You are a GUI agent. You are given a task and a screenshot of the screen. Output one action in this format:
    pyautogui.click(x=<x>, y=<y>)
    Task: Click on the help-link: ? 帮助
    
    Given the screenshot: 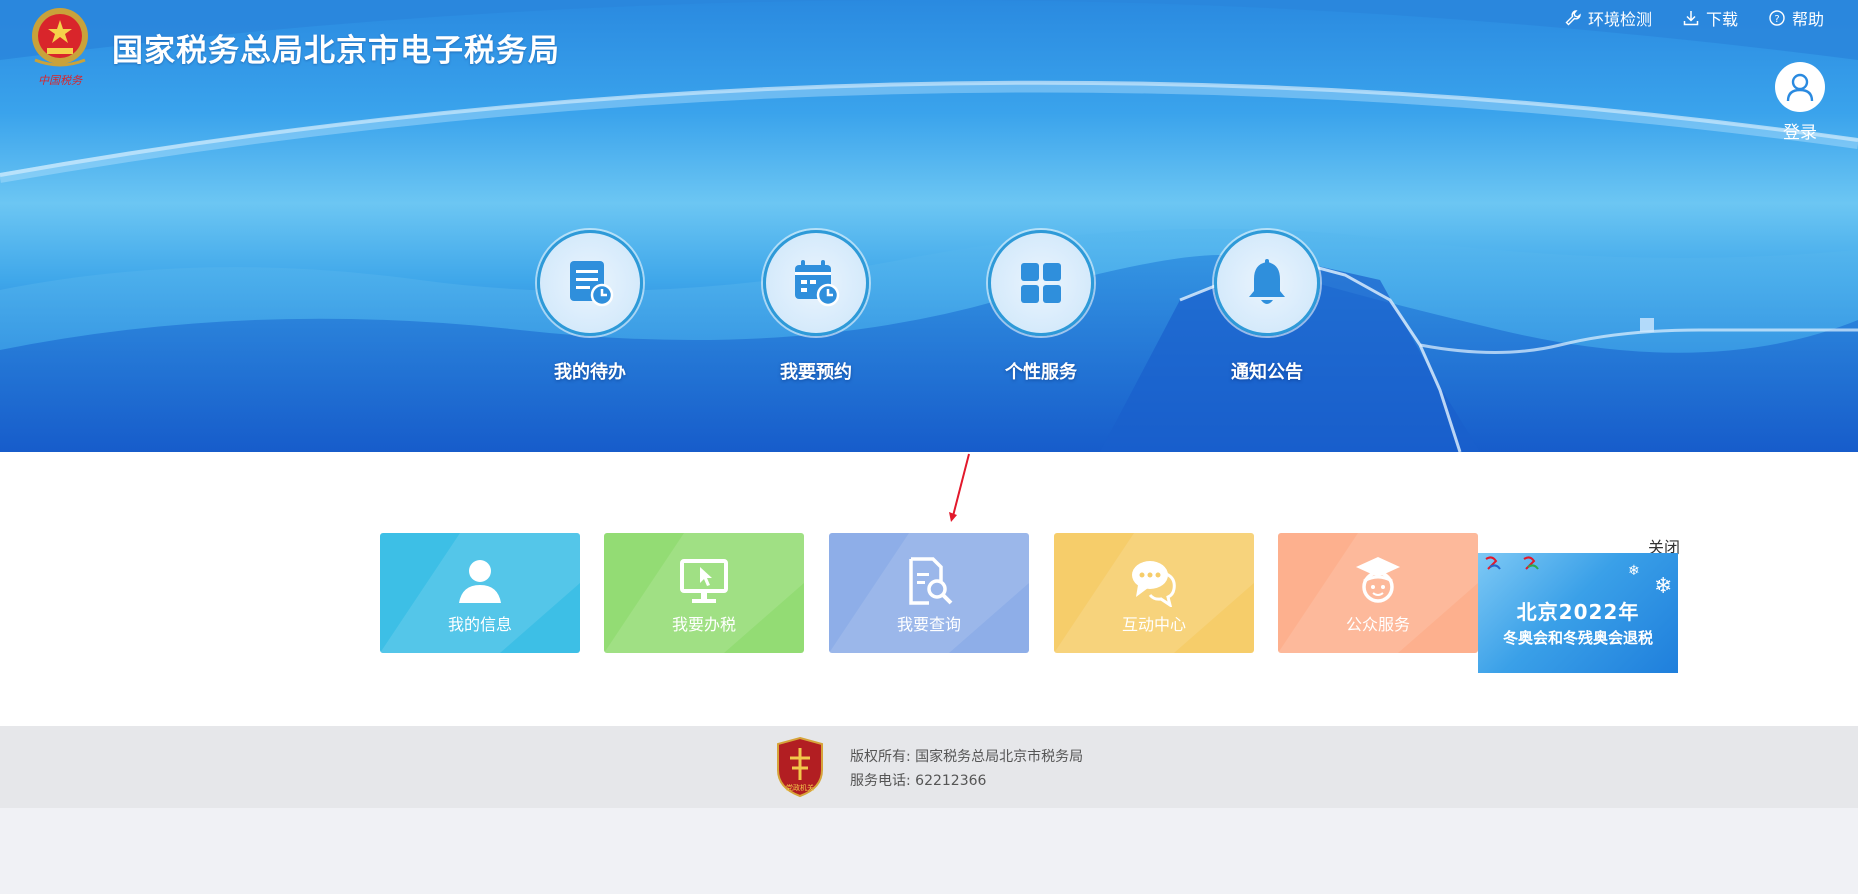 What is the action you would take?
    pyautogui.click(x=1796, y=18)
    